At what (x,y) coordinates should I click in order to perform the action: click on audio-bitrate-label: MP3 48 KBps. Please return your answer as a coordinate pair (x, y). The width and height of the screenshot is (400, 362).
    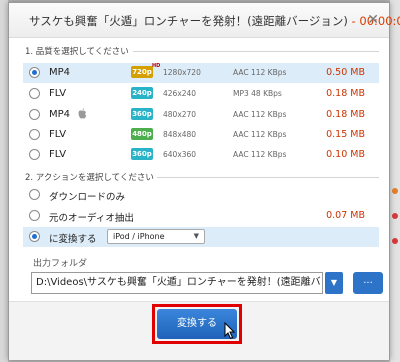
    Looking at the image, I should click on (257, 93).